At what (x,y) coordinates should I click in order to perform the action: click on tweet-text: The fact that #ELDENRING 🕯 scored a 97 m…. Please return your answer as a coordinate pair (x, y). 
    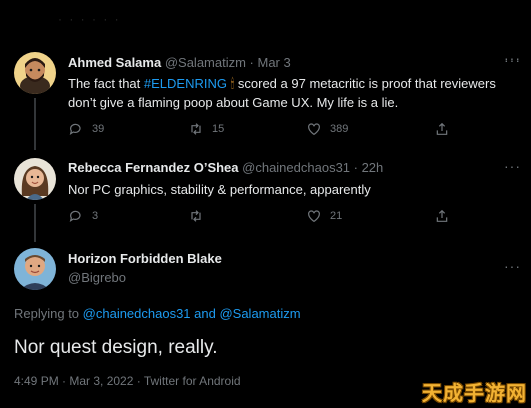
    Looking at the image, I should click on (288, 93).